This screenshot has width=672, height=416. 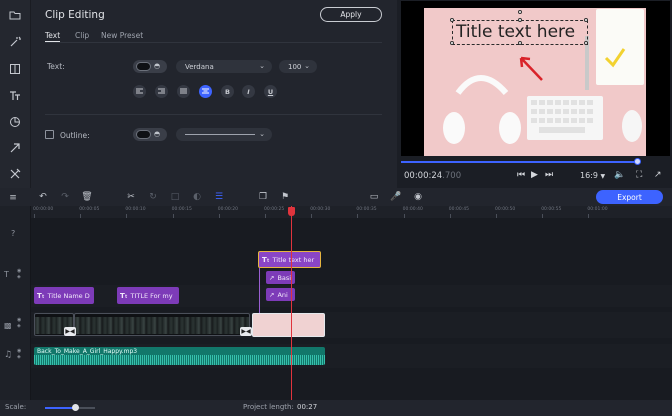 I want to click on split-button: ✂, so click(x=131, y=197).